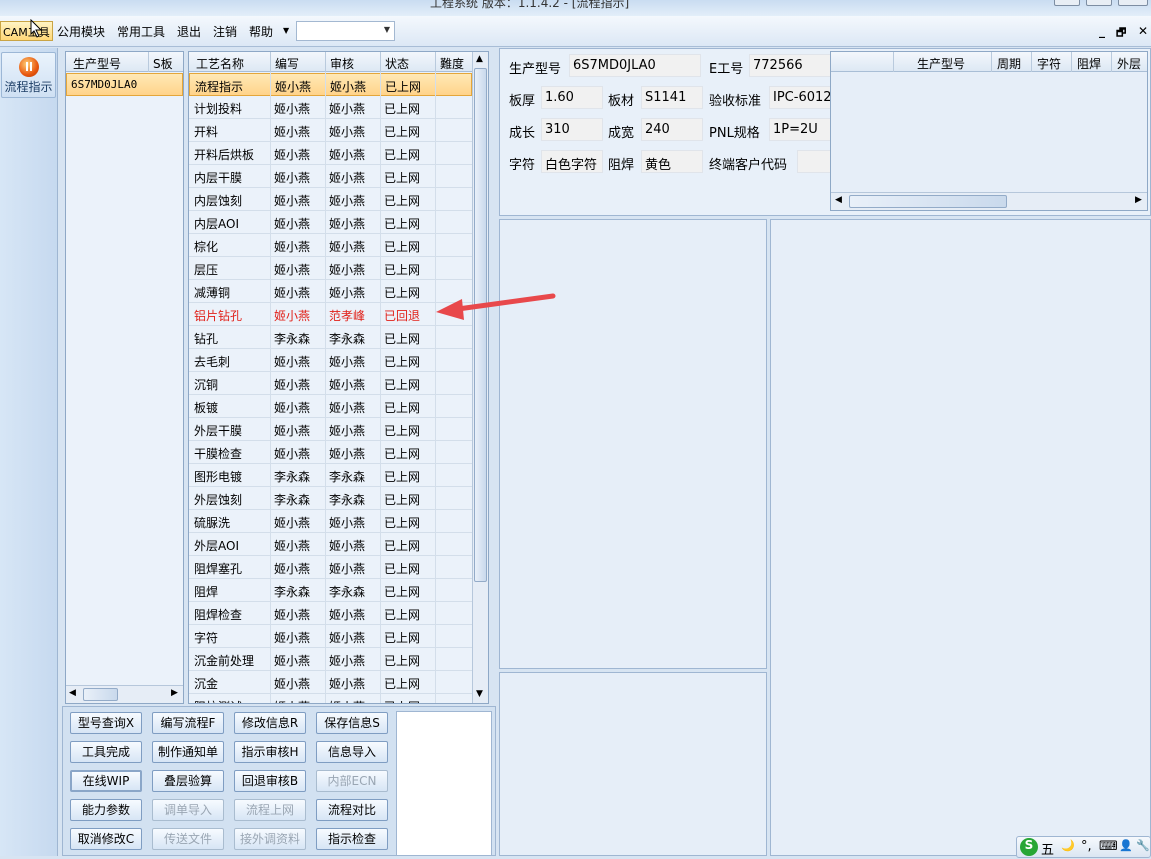 The height and width of the screenshot is (859, 1151). I want to click on model-list-grid: 生产型号 S板 6S7MD0JLA0 ◀ ▶, so click(124, 377).